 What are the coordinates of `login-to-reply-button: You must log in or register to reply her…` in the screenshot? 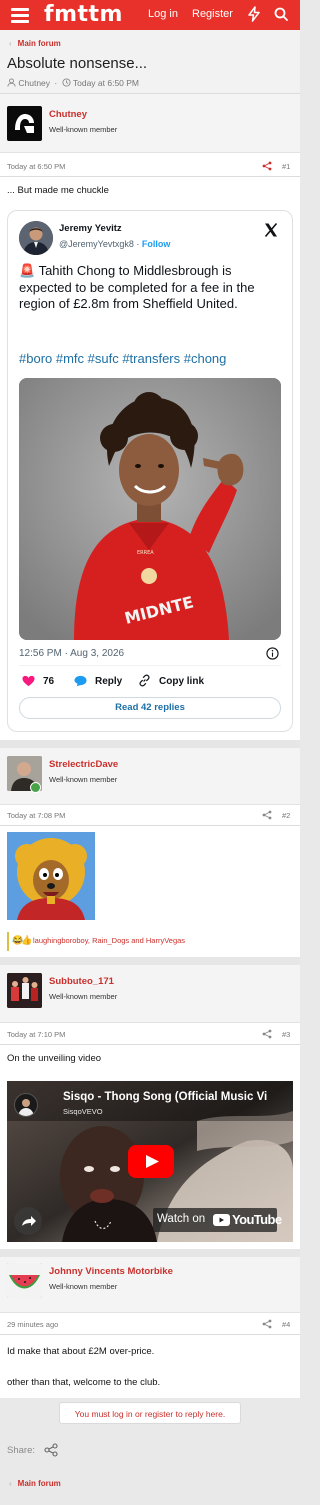 It's located at (150, 1413).